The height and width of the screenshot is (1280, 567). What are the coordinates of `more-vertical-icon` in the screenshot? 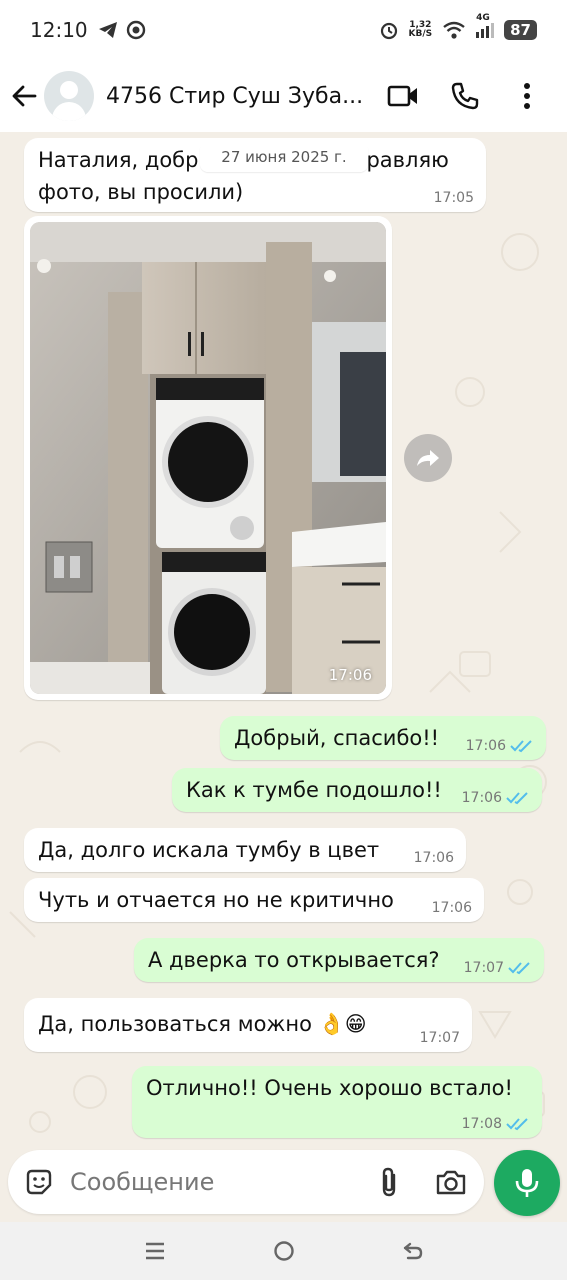 It's located at (527, 96).